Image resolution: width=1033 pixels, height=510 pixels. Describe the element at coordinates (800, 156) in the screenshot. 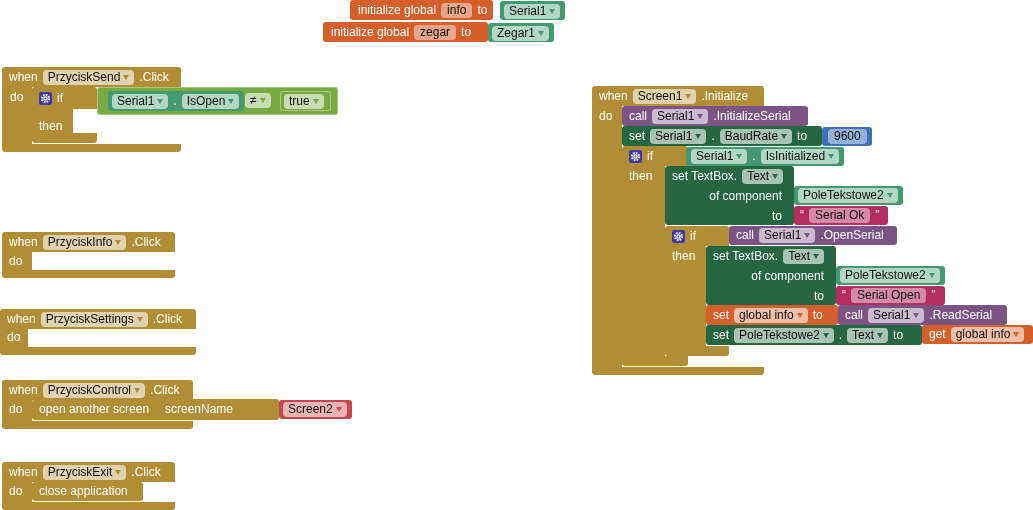

I see `dropdown: IsInitialized` at that location.